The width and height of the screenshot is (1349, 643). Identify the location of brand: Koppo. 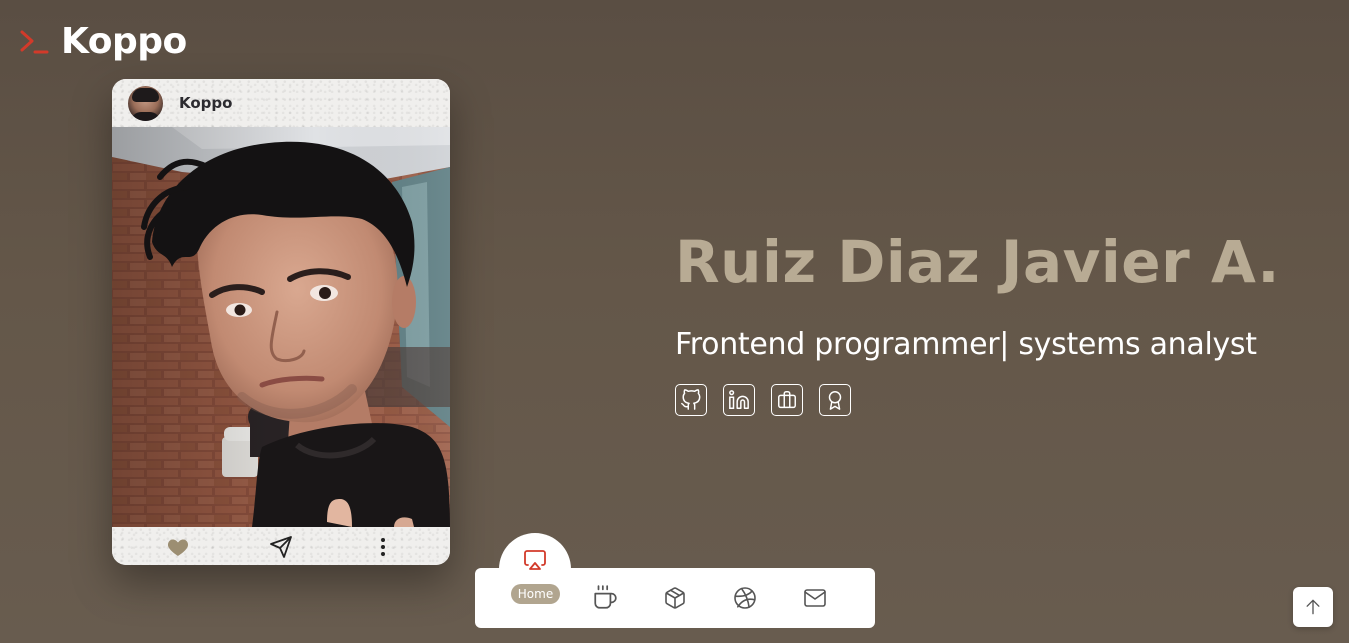
(103, 41).